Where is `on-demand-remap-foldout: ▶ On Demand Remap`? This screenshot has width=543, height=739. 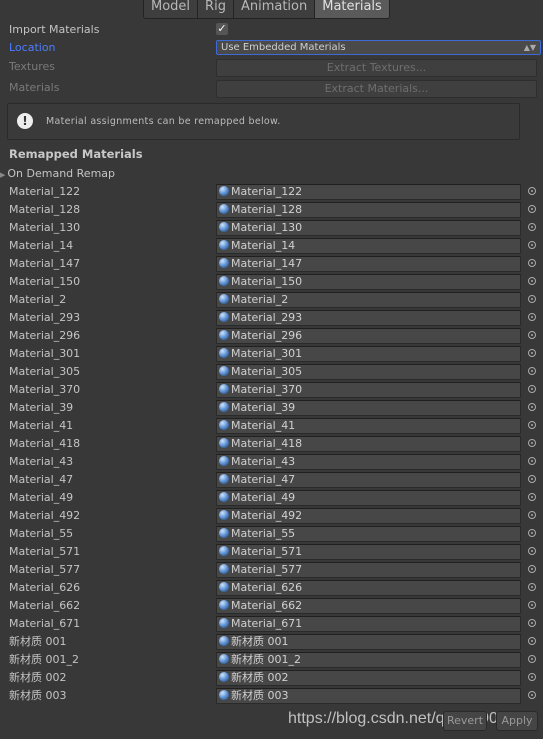 on-demand-remap-foldout: ▶ On Demand Remap is located at coordinates (57, 174).